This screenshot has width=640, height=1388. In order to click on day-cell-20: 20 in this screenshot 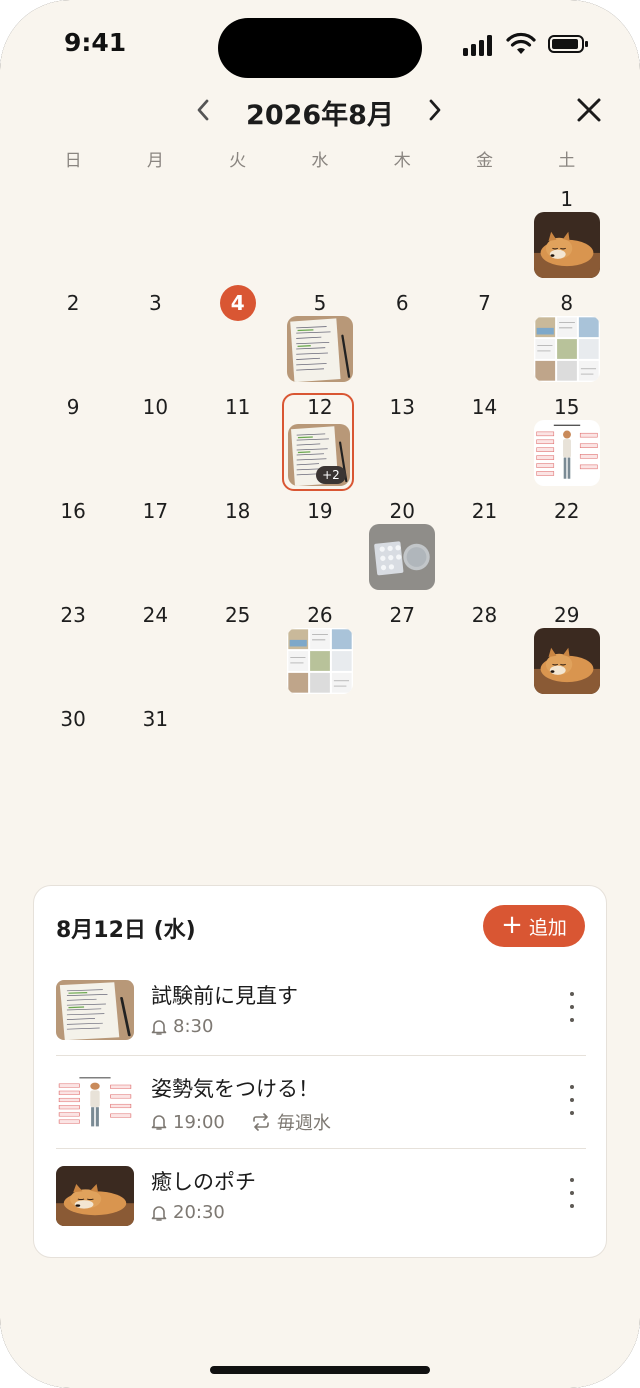, I will do `click(402, 546)`.